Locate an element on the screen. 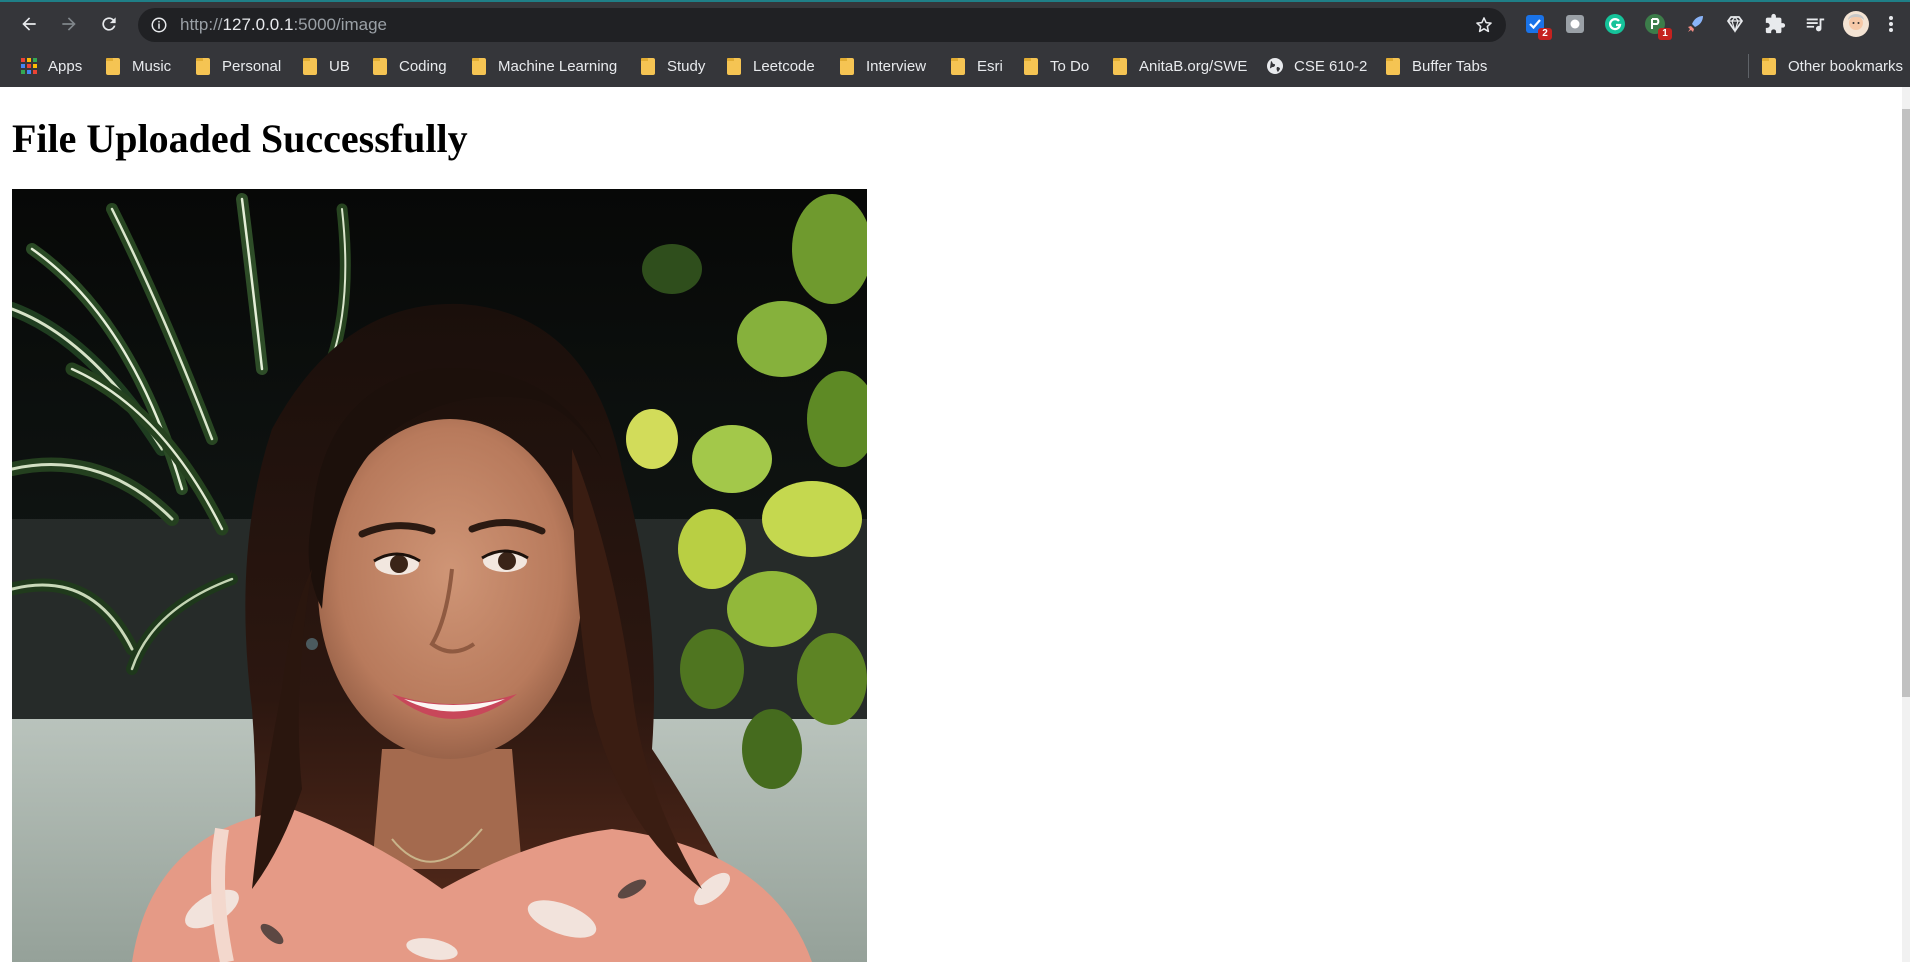 Image resolution: width=1910 pixels, height=962 pixels. site-info-icon is located at coordinates (159, 25).